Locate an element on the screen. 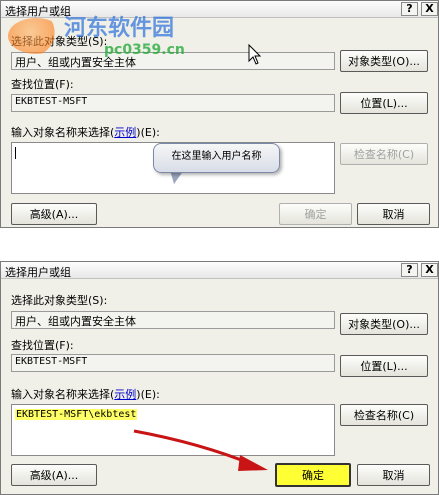 This screenshot has width=439, height=495. watermark-url: pc0359.cn is located at coordinates (144, 50).